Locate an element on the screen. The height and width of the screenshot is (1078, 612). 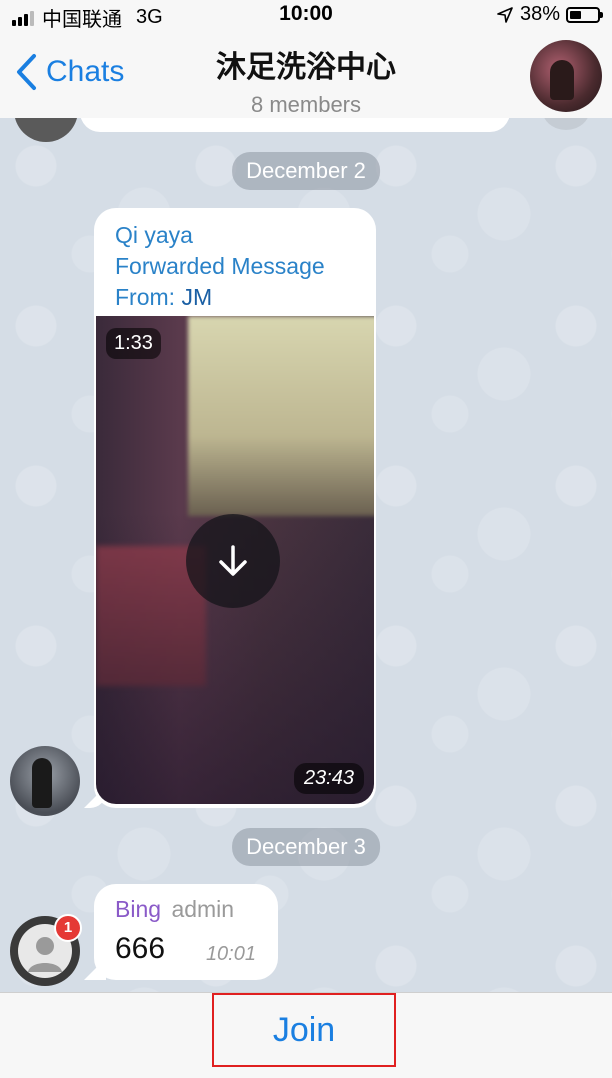
sender-name: Qi yaya is located at coordinates (220, 235).